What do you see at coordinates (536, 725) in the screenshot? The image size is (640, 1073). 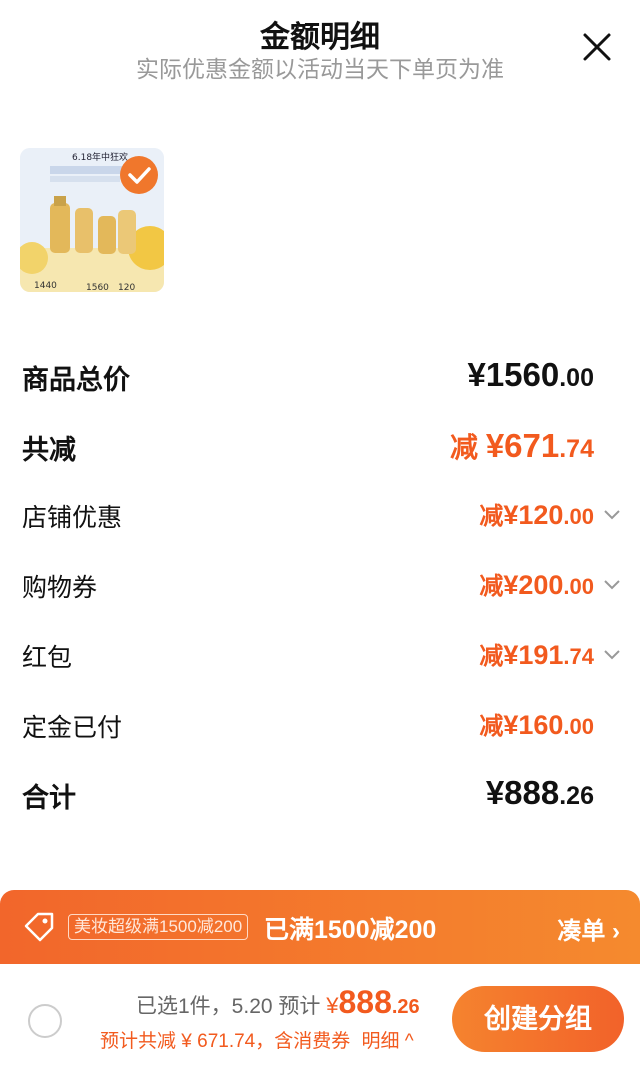 I see `row-value: 减¥160.00` at bounding box center [536, 725].